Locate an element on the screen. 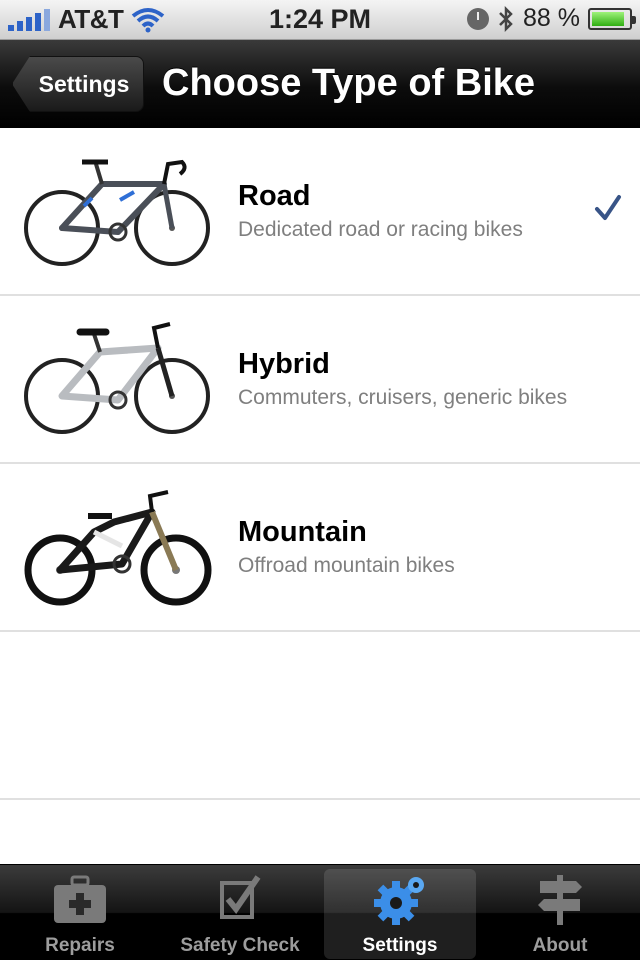 The width and height of the screenshot is (640, 960). gear-icon is located at coordinates (399, 901).